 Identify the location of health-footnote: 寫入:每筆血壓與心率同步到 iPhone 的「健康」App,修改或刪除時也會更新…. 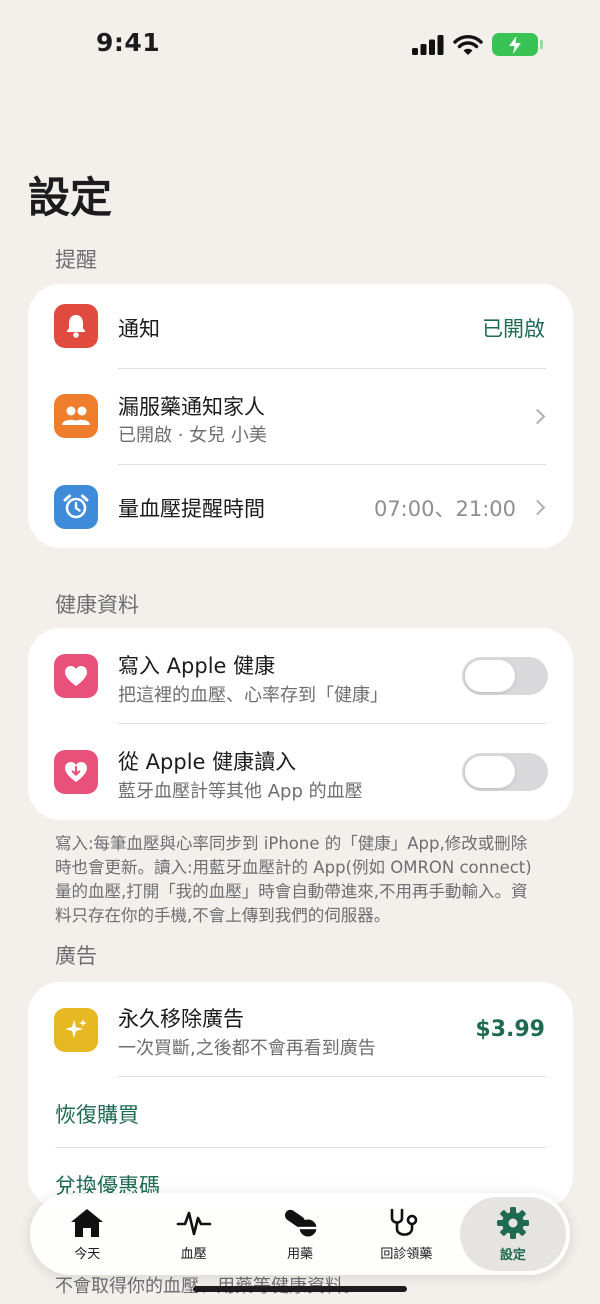
(293, 879).